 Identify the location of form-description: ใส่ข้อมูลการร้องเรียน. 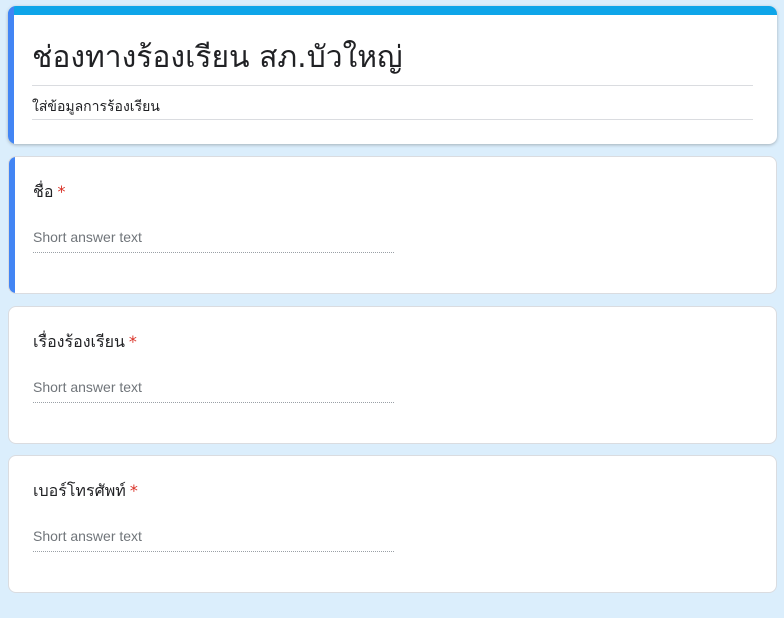
(96, 107).